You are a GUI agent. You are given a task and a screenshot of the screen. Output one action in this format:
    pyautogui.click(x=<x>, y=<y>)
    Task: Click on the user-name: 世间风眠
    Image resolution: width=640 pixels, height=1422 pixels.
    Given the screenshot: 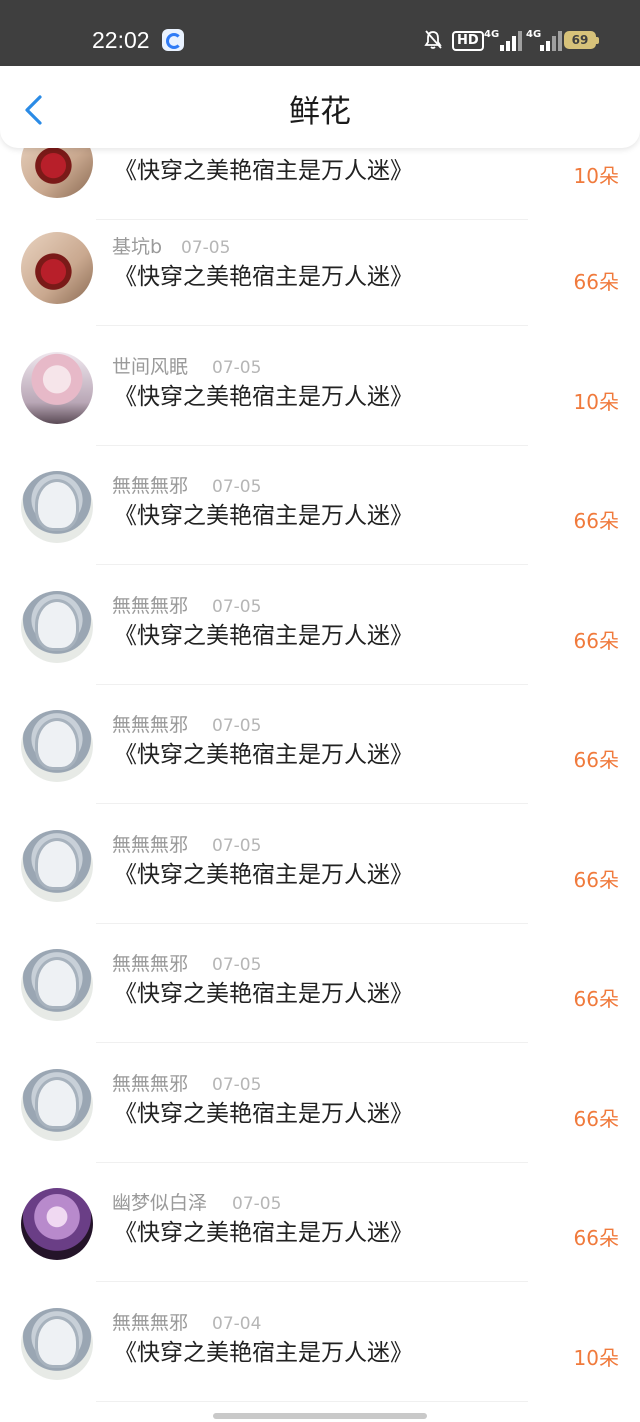 What is the action you would take?
    pyautogui.click(x=150, y=367)
    